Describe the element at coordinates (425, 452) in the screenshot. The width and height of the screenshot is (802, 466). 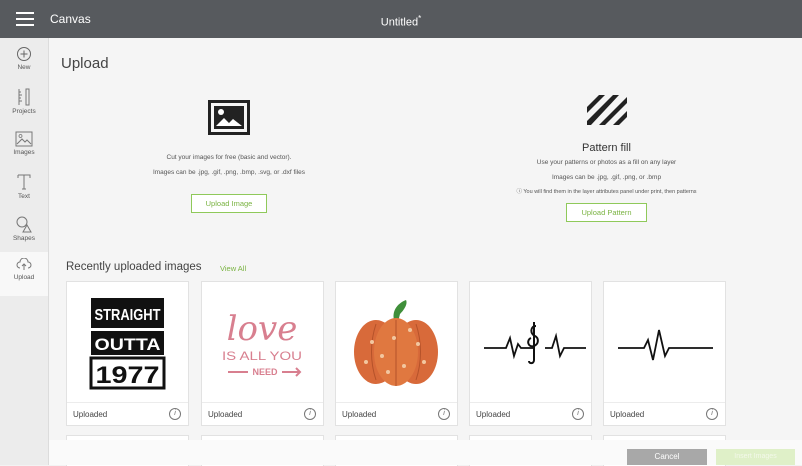
I see `bottom-action-bar: Cancel Insert Images` at that location.